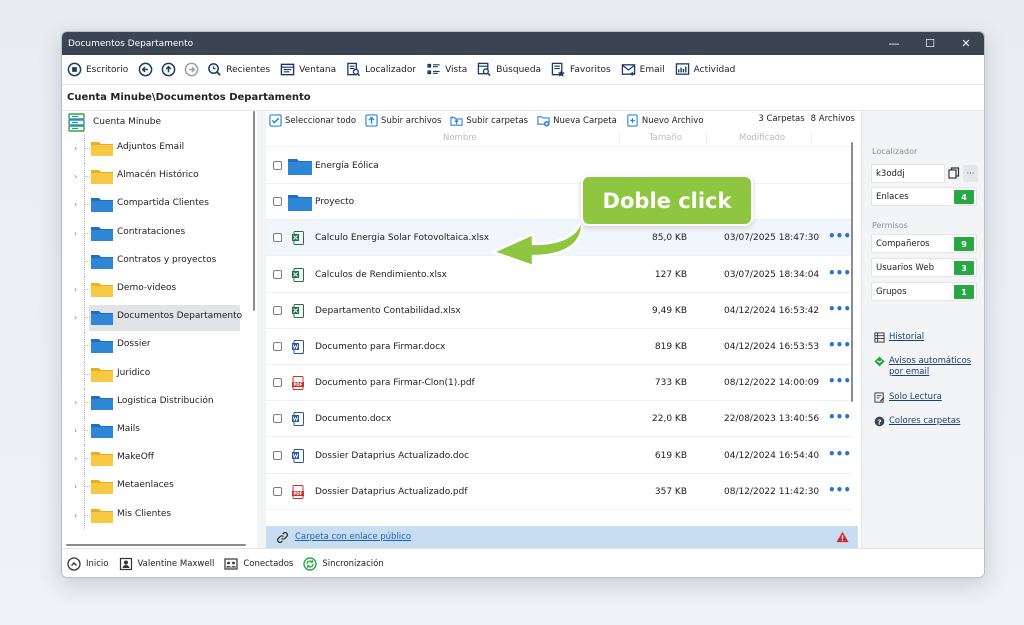 The image size is (1024, 625). What do you see at coordinates (489, 120) in the screenshot?
I see `upload-folders-button: Subir carpetas` at bounding box center [489, 120].